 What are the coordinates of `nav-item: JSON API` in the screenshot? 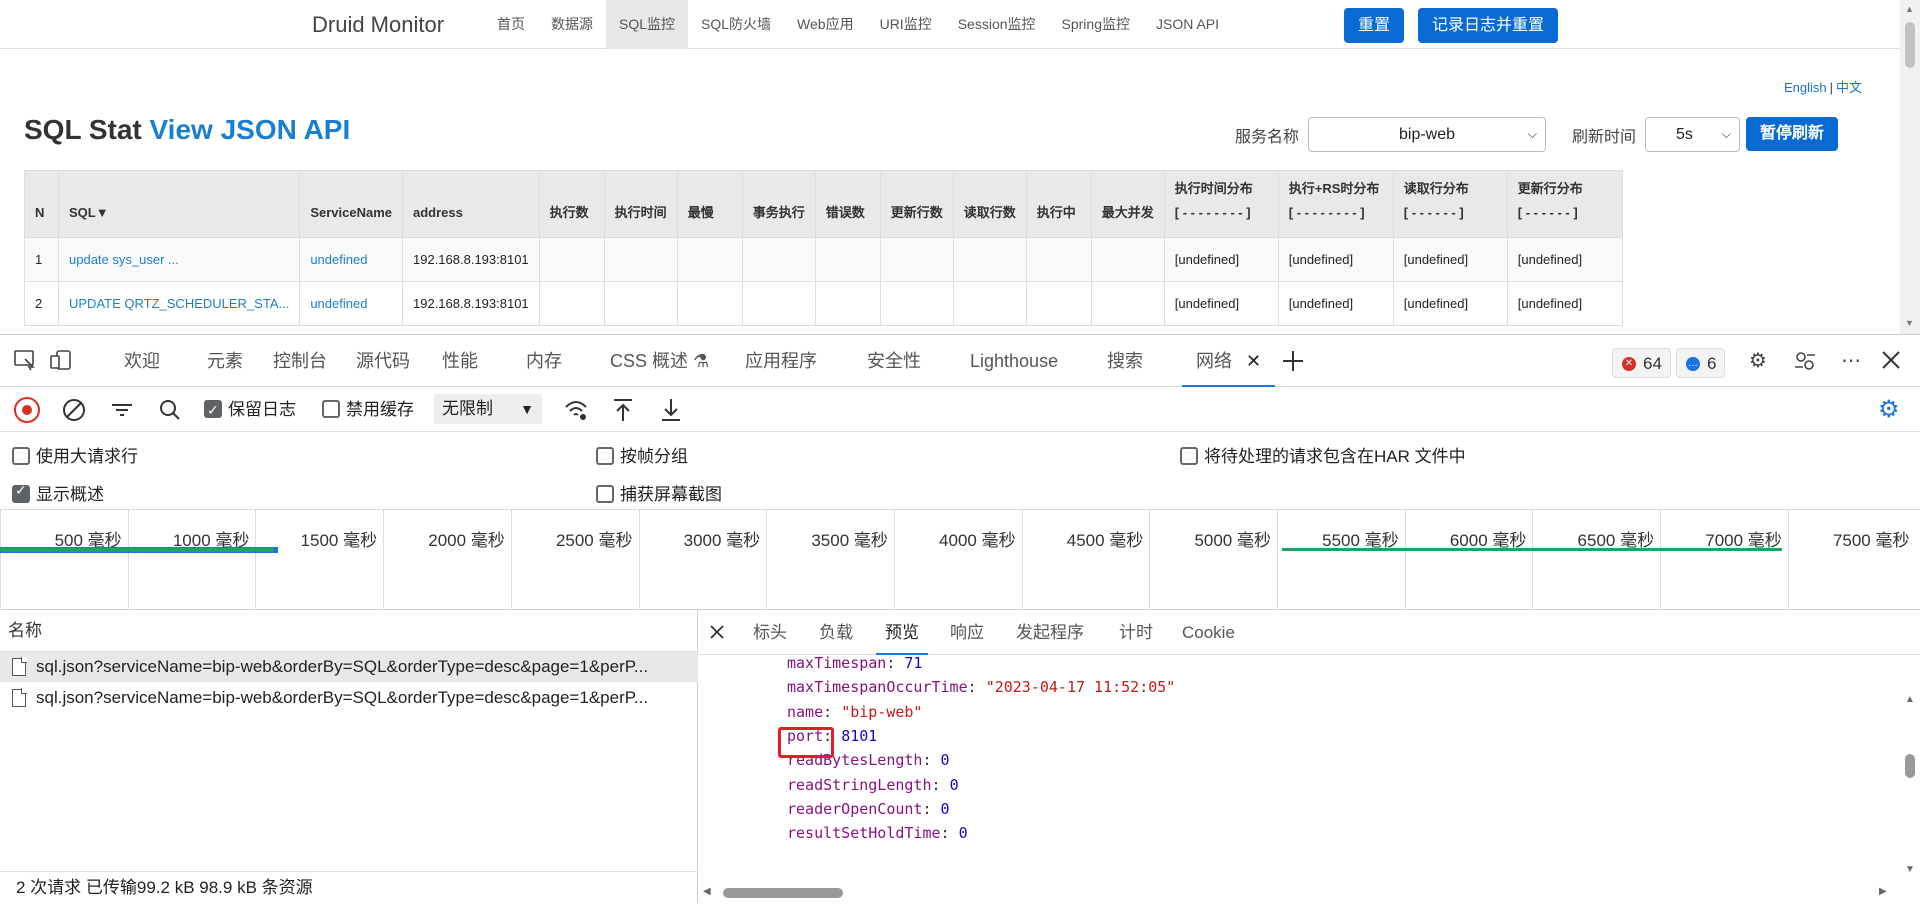 It's located at (1187, 24).